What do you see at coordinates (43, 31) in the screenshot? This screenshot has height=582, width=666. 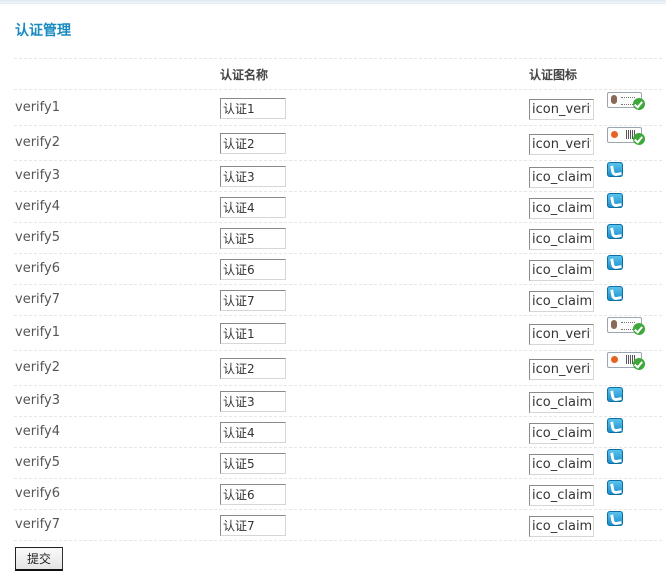 I see `page-title: 认证管理` at bounding box center [43, 31].